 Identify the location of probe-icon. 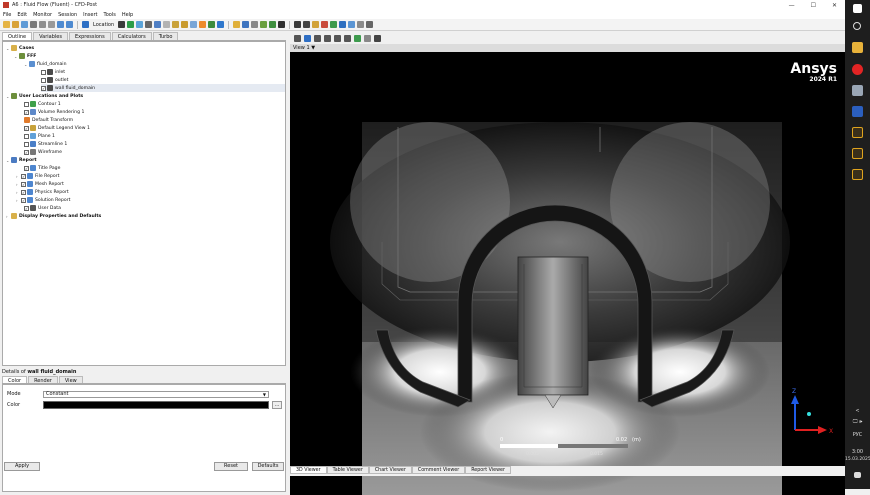
(325, 24).